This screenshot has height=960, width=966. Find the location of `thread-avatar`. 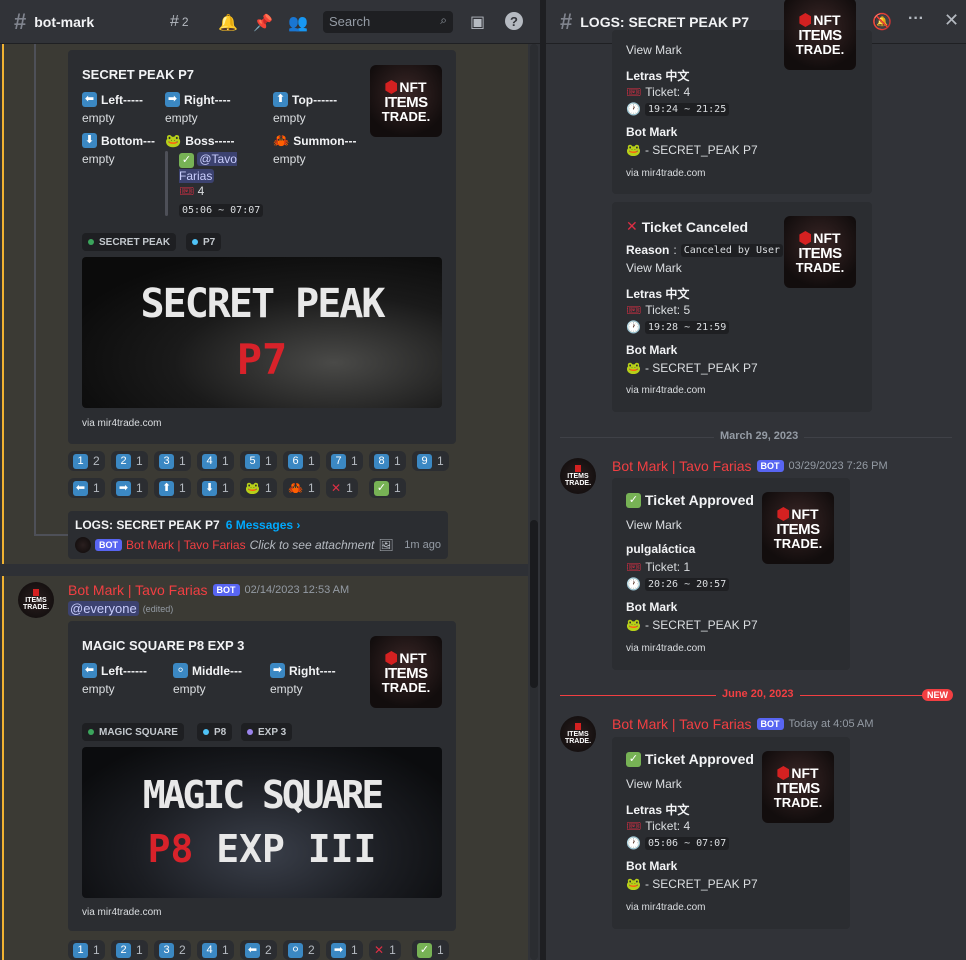

thread-avatar is located at coordinates (83, 545).